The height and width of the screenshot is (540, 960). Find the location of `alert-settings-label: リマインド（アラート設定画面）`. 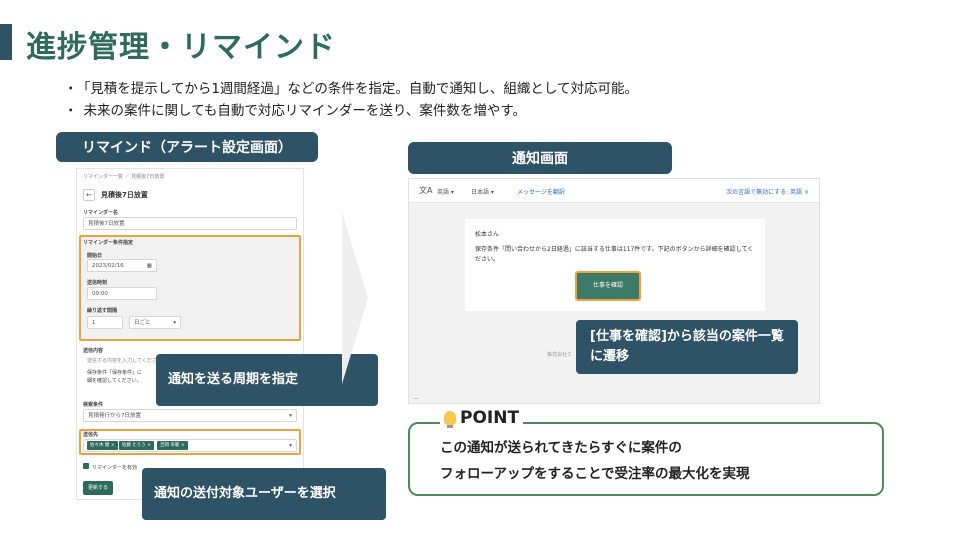

alert-settings-label: リマインド（アラート設定画面） is located at coordinates (187, 147).